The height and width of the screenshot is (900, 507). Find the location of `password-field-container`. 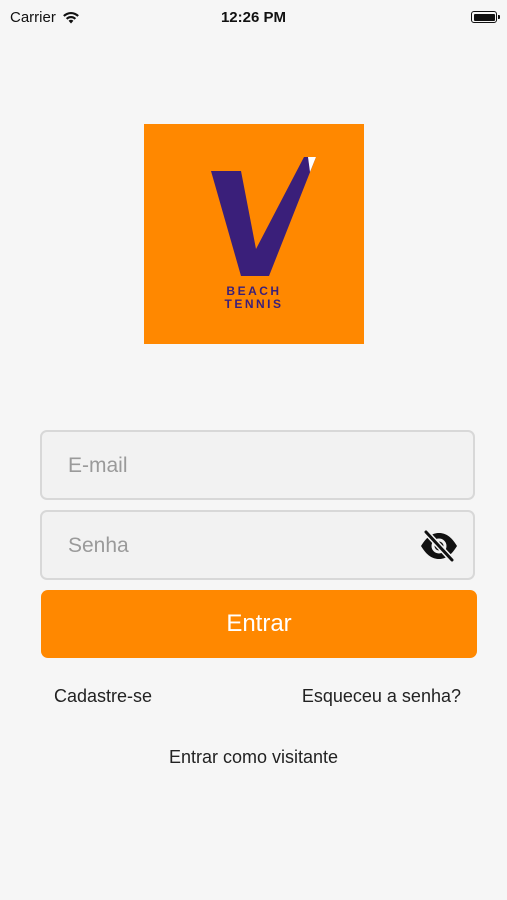

password-field-container is located at coordinates (257, 545).